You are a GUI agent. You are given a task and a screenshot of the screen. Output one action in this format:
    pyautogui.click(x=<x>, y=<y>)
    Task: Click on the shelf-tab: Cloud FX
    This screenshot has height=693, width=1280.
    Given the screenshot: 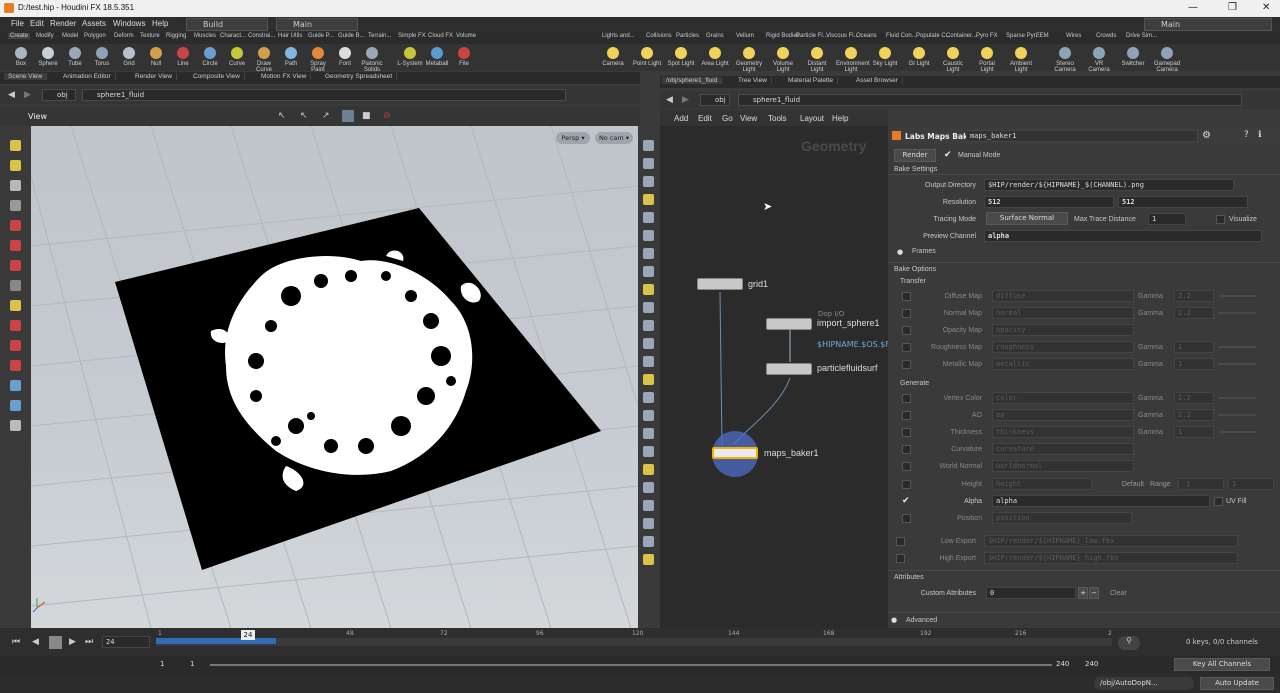 What is the action you would take?
    pyautogui.click(x=440, y=36)
    